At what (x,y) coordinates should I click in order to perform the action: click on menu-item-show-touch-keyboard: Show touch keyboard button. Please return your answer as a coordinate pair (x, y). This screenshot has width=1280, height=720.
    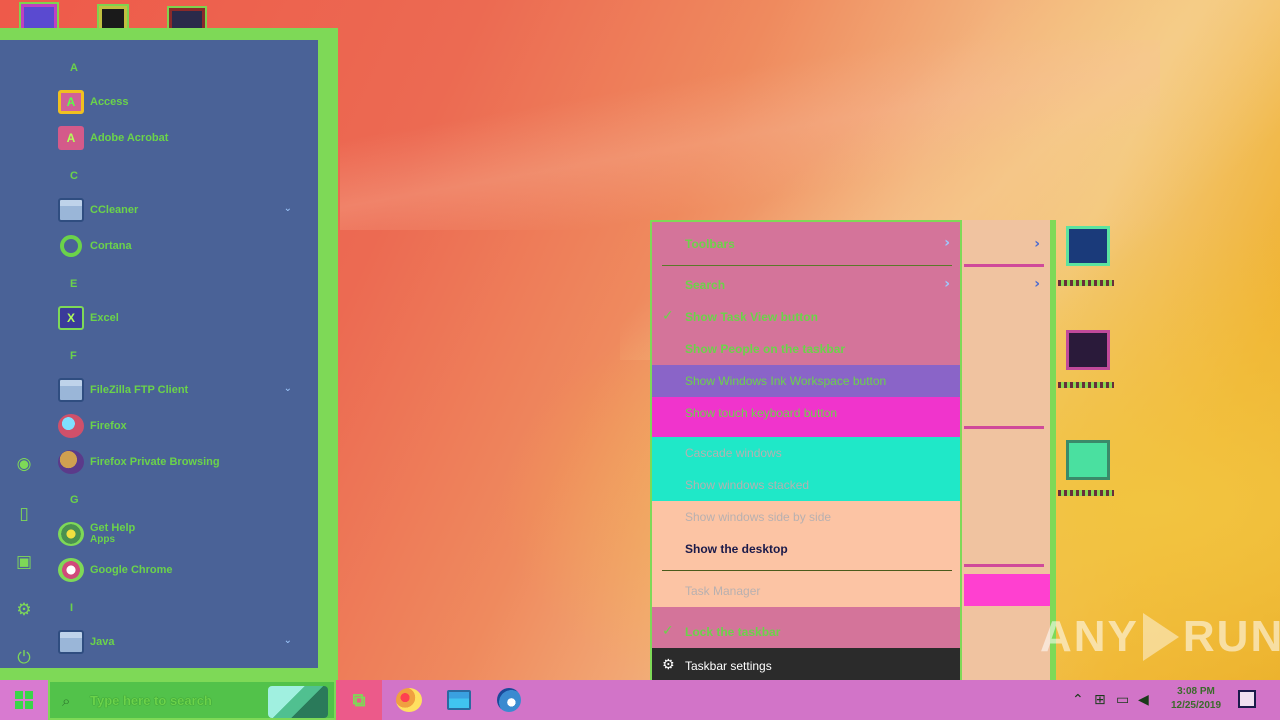
    Looking at the image, I should click on (806, 417).